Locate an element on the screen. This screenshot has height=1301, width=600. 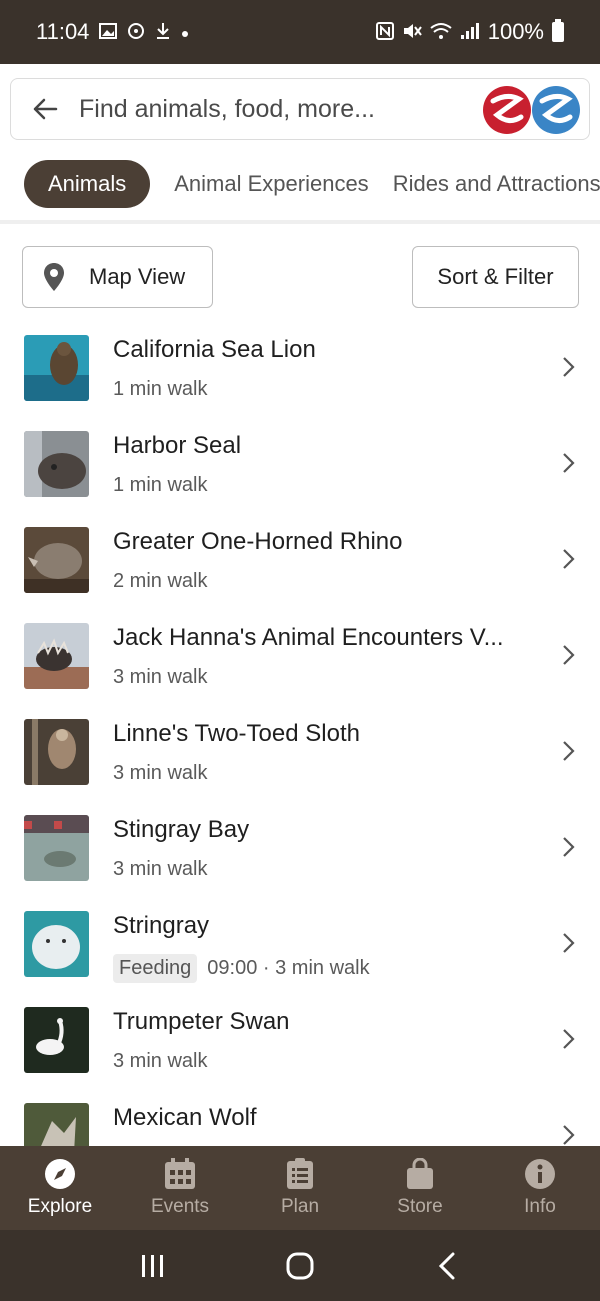
nav-explore: Explore is located at coordinates (60, 1188).